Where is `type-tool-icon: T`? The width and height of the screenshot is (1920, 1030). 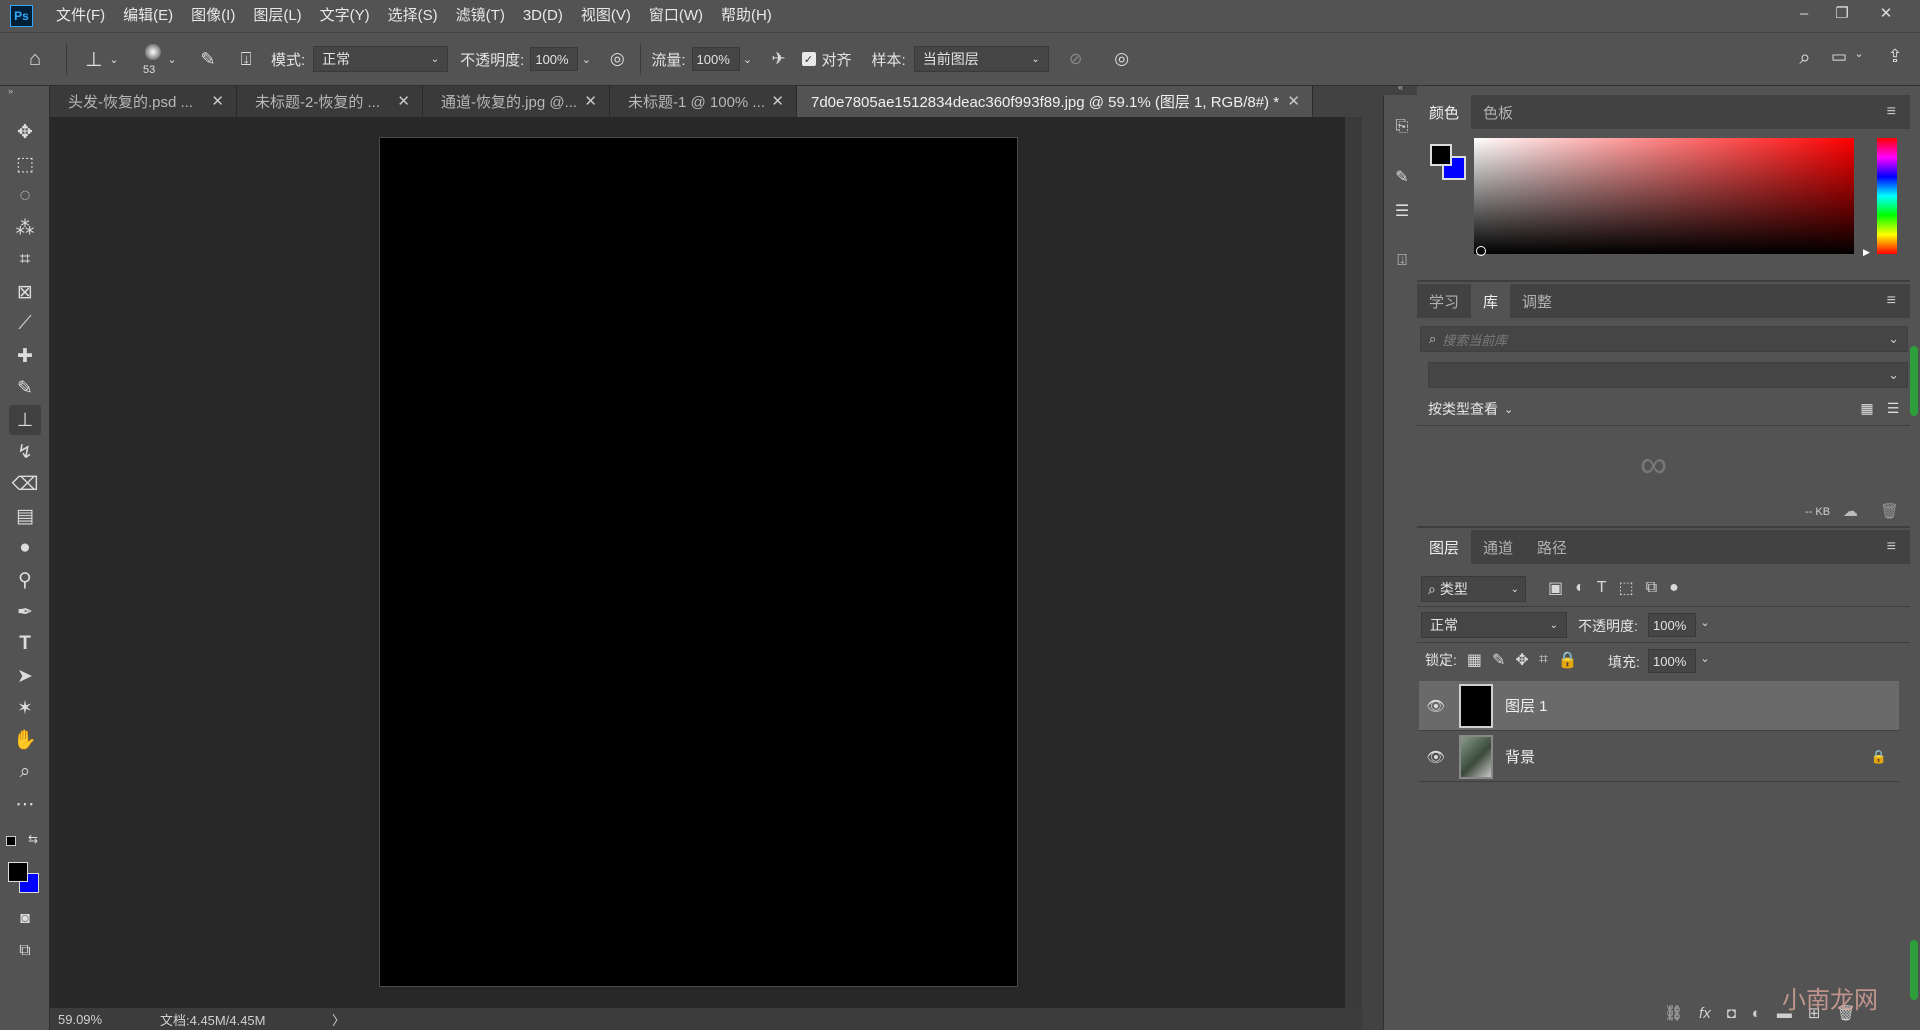
type-tool-icon: T is located at coordinates (25, 644).